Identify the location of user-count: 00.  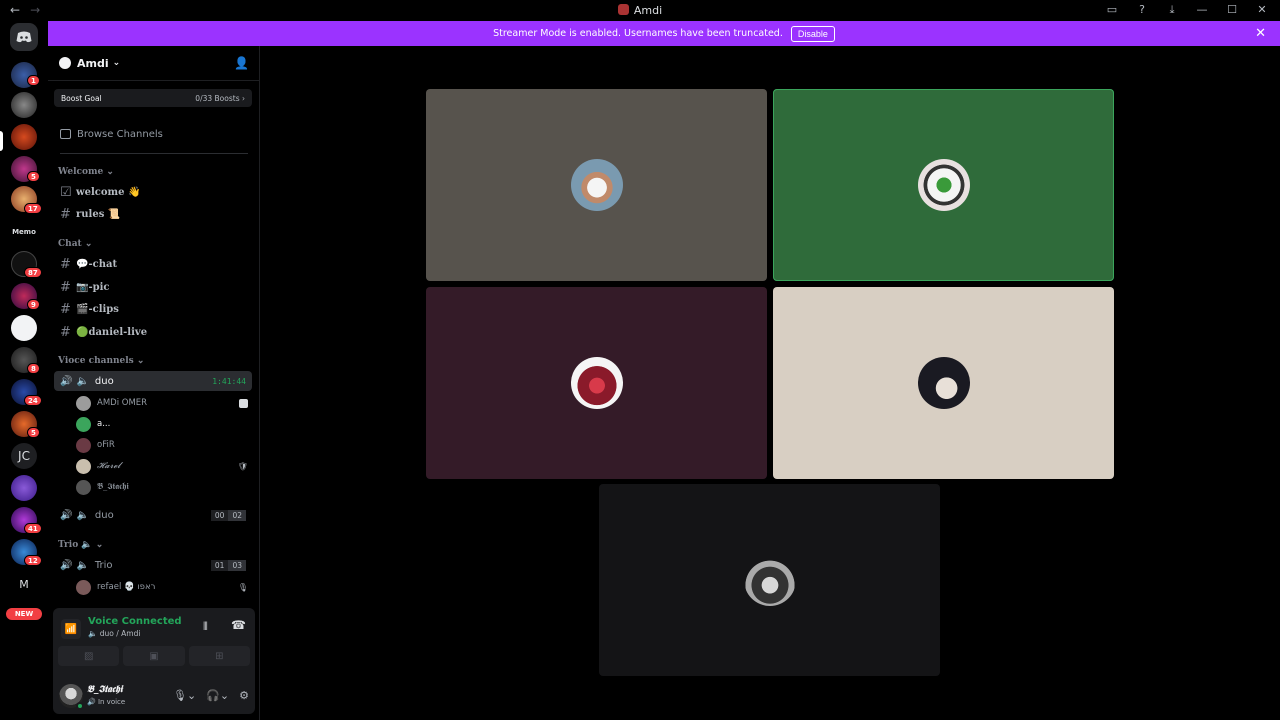
(219, 515).